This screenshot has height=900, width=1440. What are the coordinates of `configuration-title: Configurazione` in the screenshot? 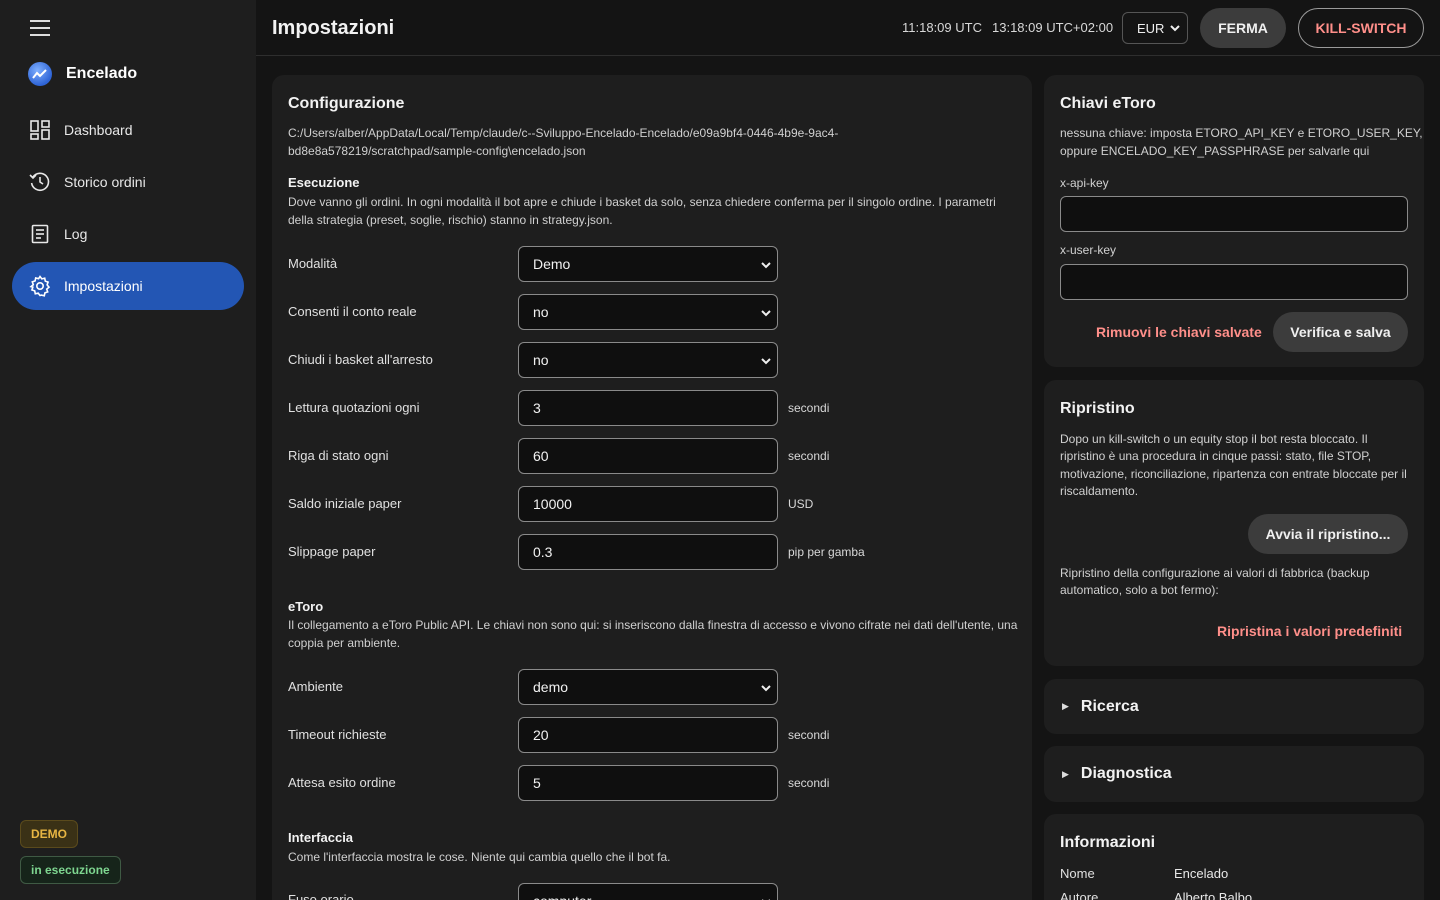 It's located at (346, 103).